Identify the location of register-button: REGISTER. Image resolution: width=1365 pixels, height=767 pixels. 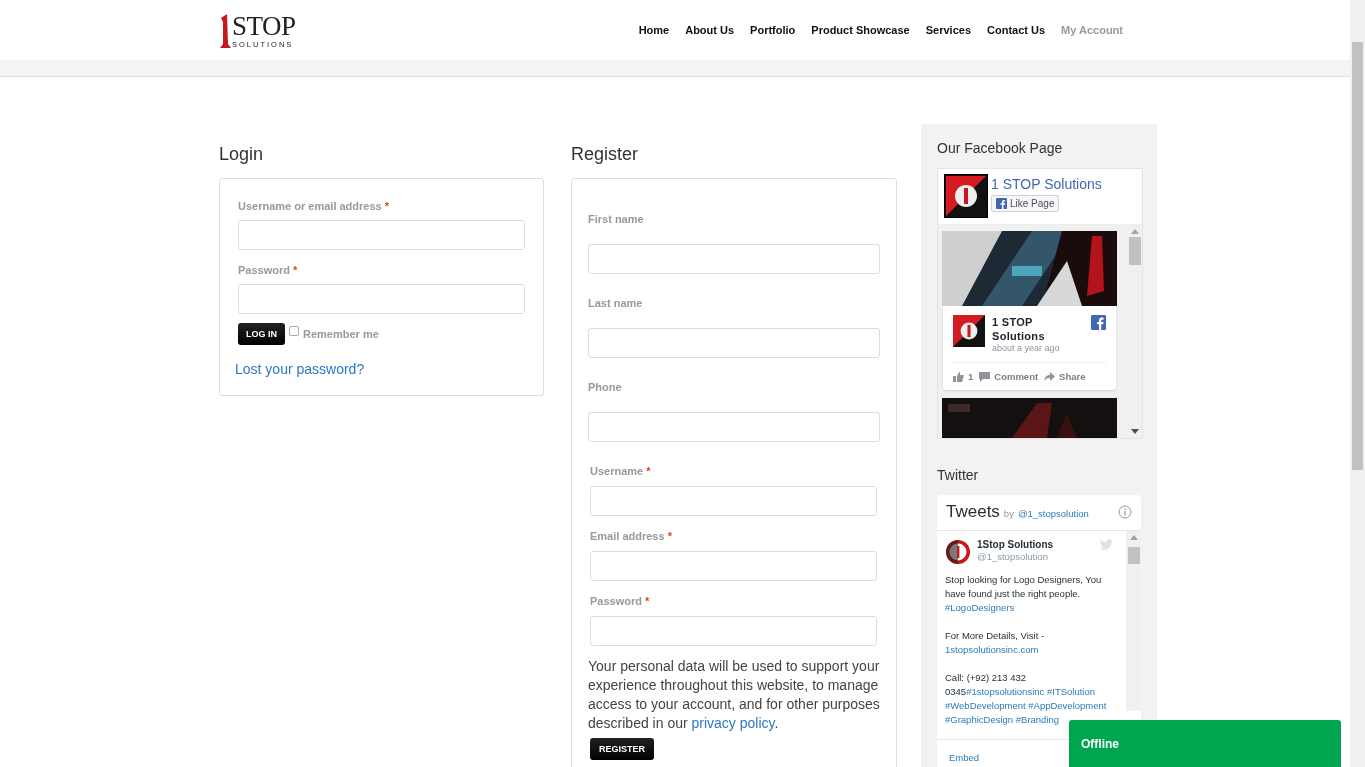
(622, 749).